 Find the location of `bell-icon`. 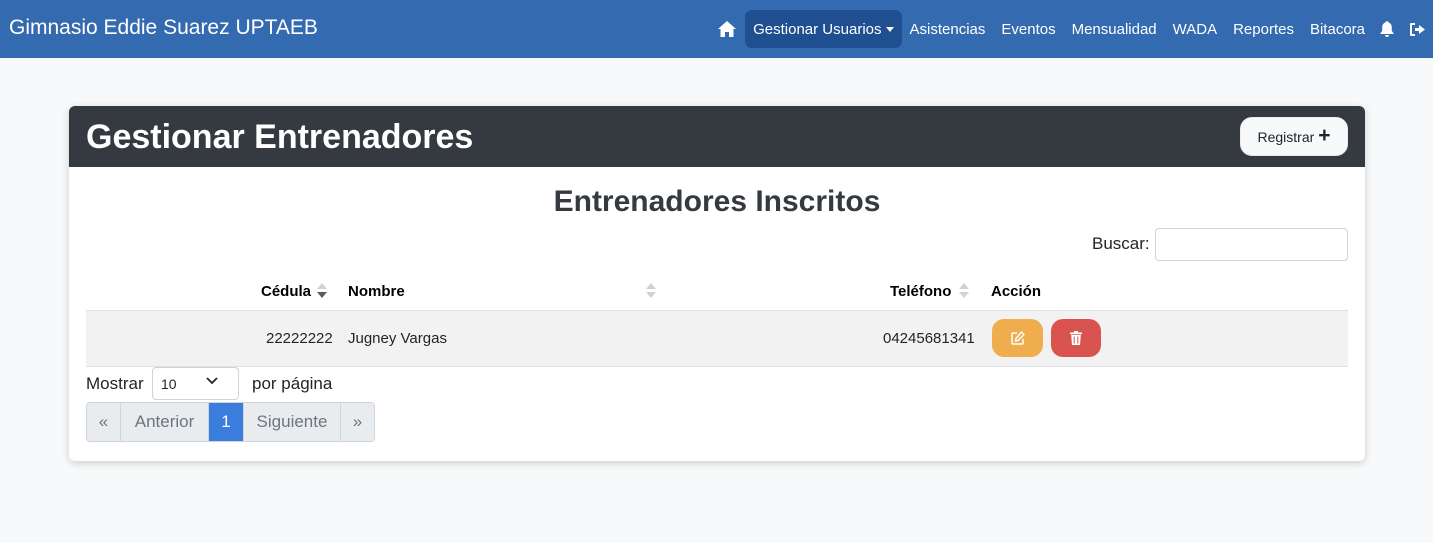

bell-icon is located at coordinates (1387, 29).